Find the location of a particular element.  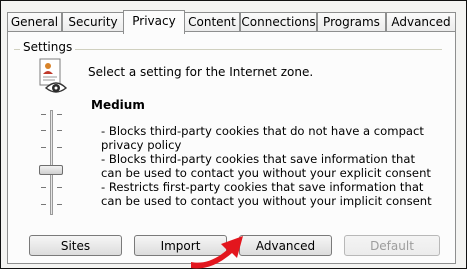

privacy-slider-track is located at coordinates (51, 162).